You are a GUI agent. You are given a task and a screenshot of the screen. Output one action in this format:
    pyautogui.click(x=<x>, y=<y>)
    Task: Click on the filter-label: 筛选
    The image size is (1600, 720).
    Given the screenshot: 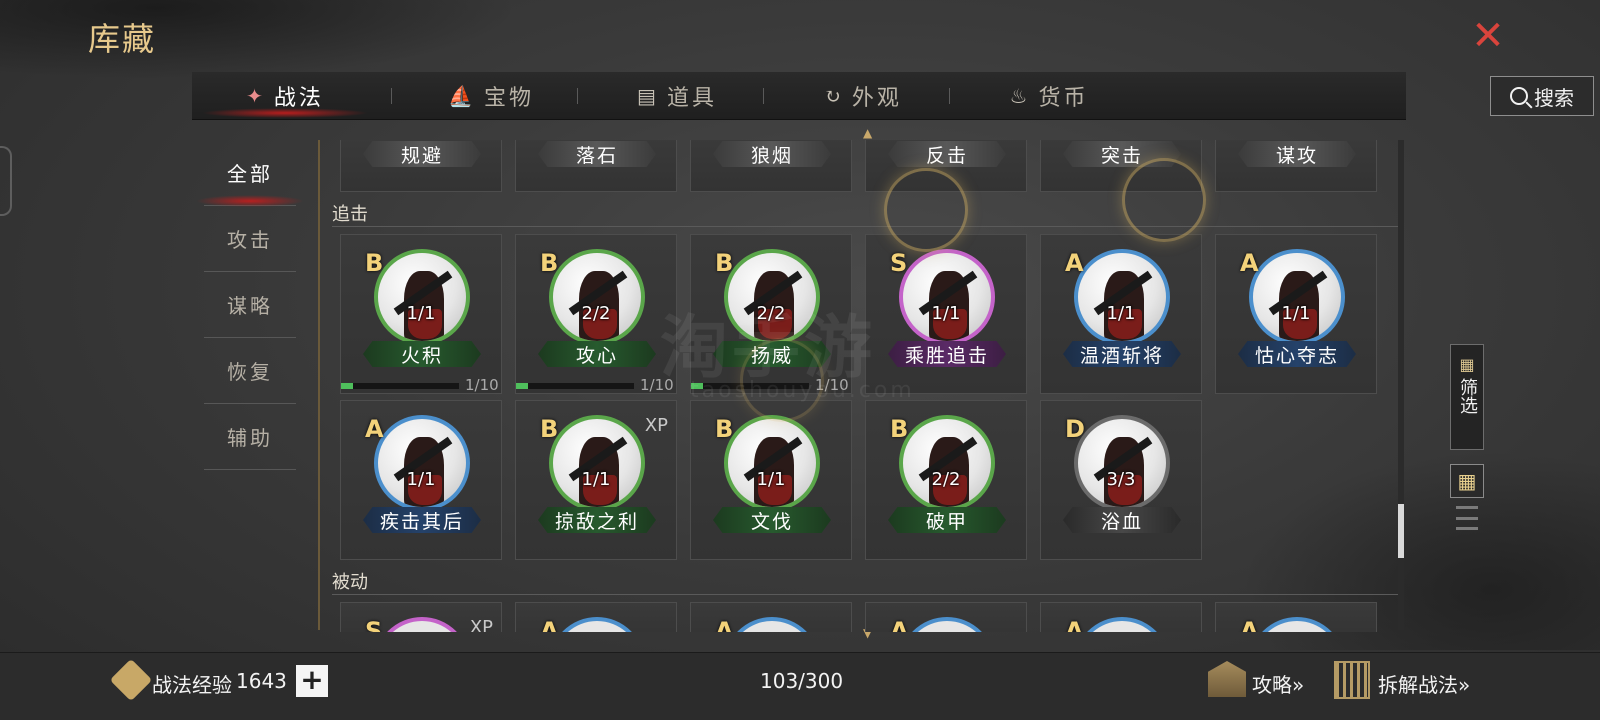 What is the action you would take?
    pyautogui.click(x=1467, y=396)
    